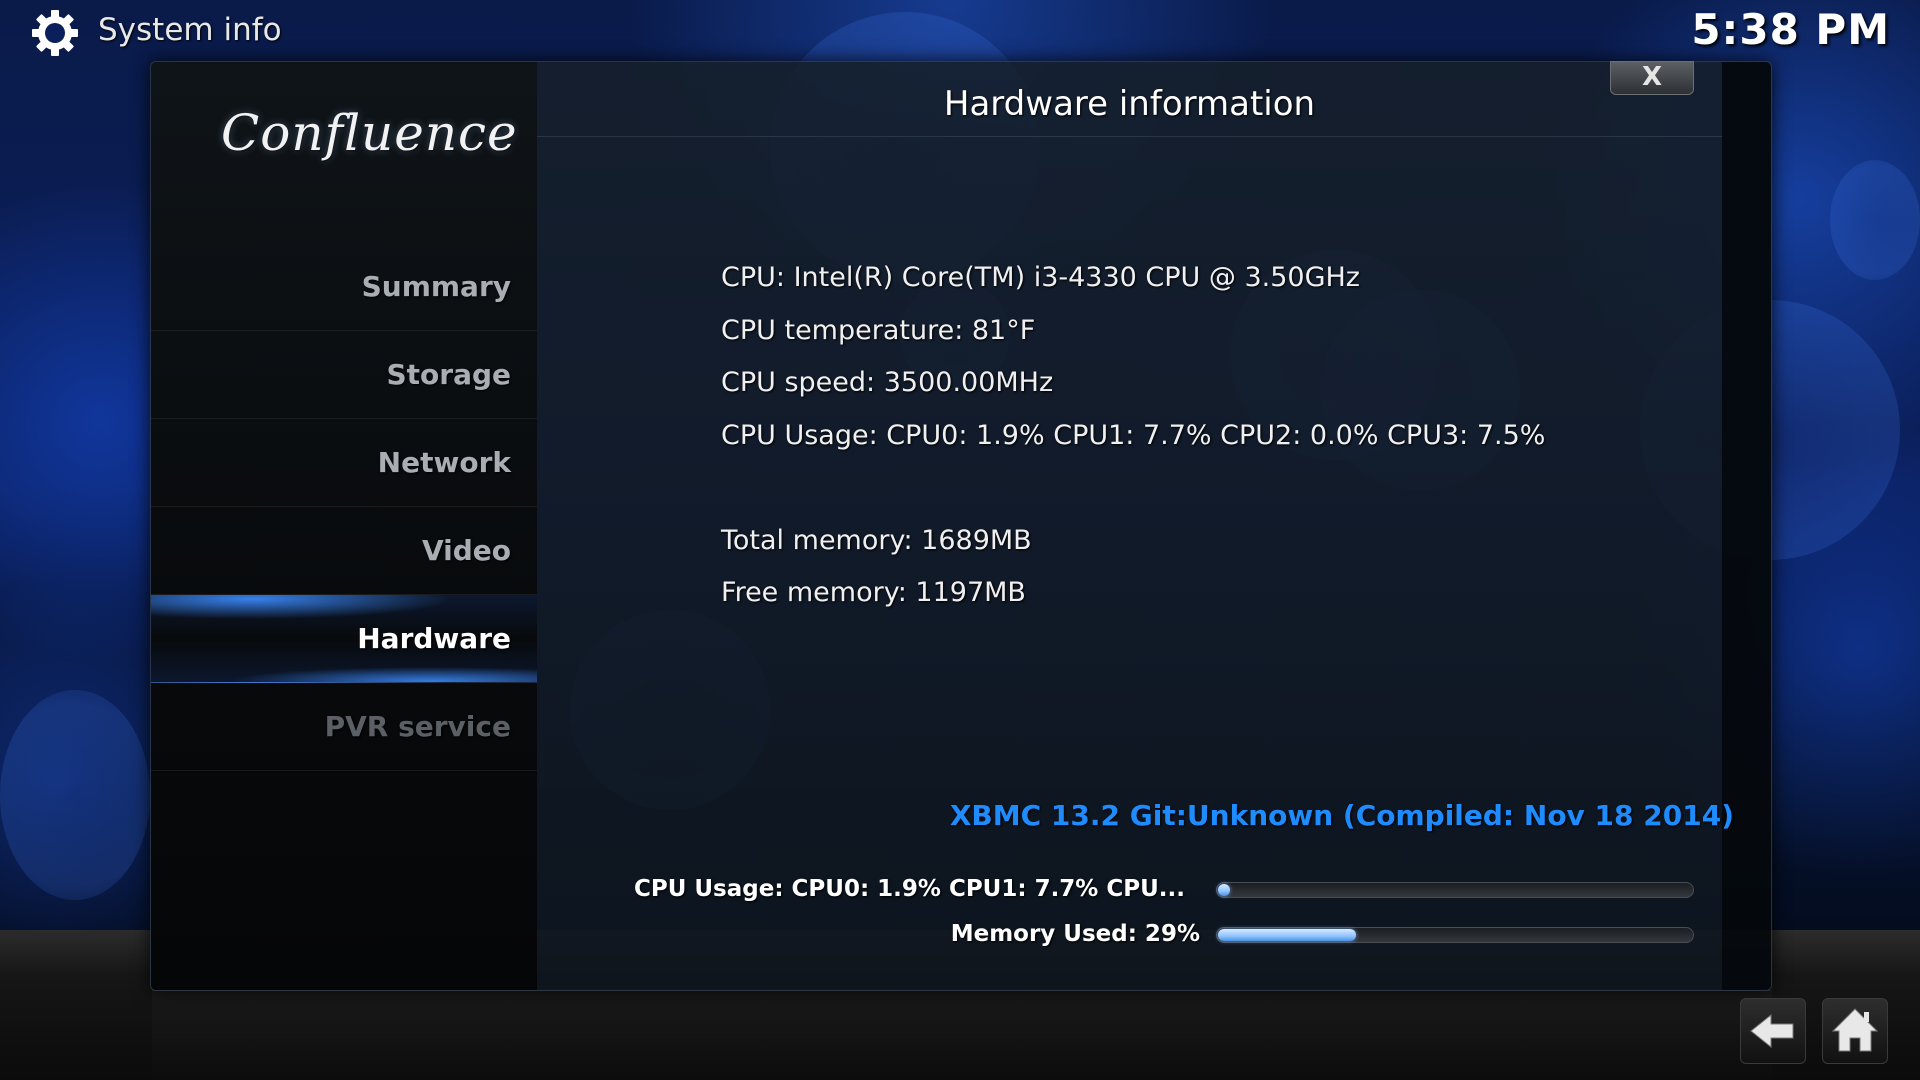 Image resolution: width=1920 pixels, height=1080 pixels. What do you see at coordinates (1790, 29) in the screenshot?
I see `clock: 5:38 PM` at bounding box center [1790, 29].